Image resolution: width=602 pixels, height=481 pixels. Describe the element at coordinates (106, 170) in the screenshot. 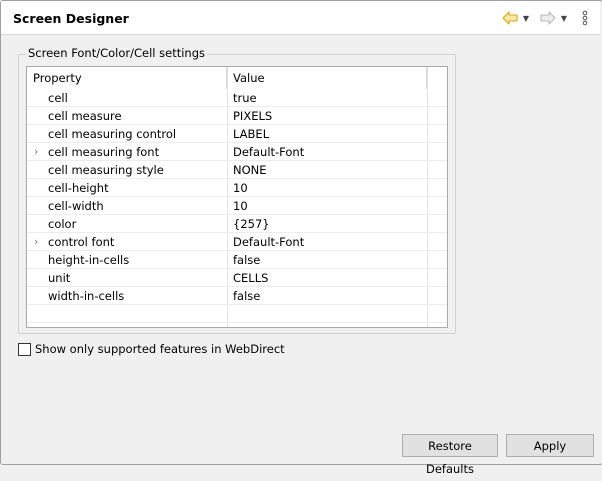

I see `property-name: cell measuring style` at that location.